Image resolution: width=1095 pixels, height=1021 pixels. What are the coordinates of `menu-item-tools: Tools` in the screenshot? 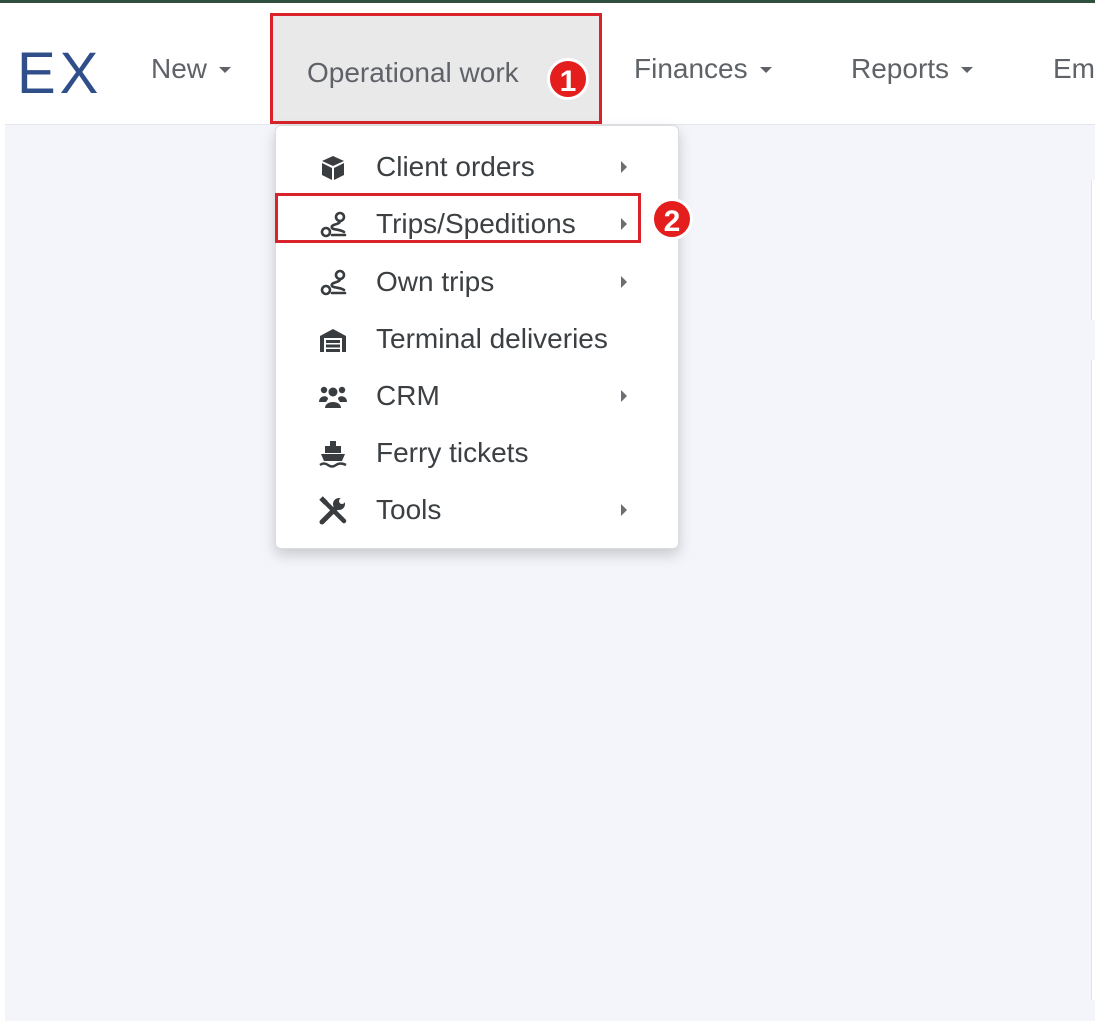 It's located at (477, 510).